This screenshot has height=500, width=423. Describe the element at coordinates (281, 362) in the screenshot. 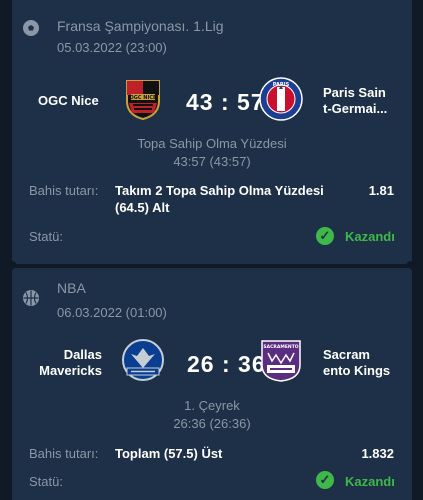

I see `away-team-logo: SACRAMENTO` at that location.